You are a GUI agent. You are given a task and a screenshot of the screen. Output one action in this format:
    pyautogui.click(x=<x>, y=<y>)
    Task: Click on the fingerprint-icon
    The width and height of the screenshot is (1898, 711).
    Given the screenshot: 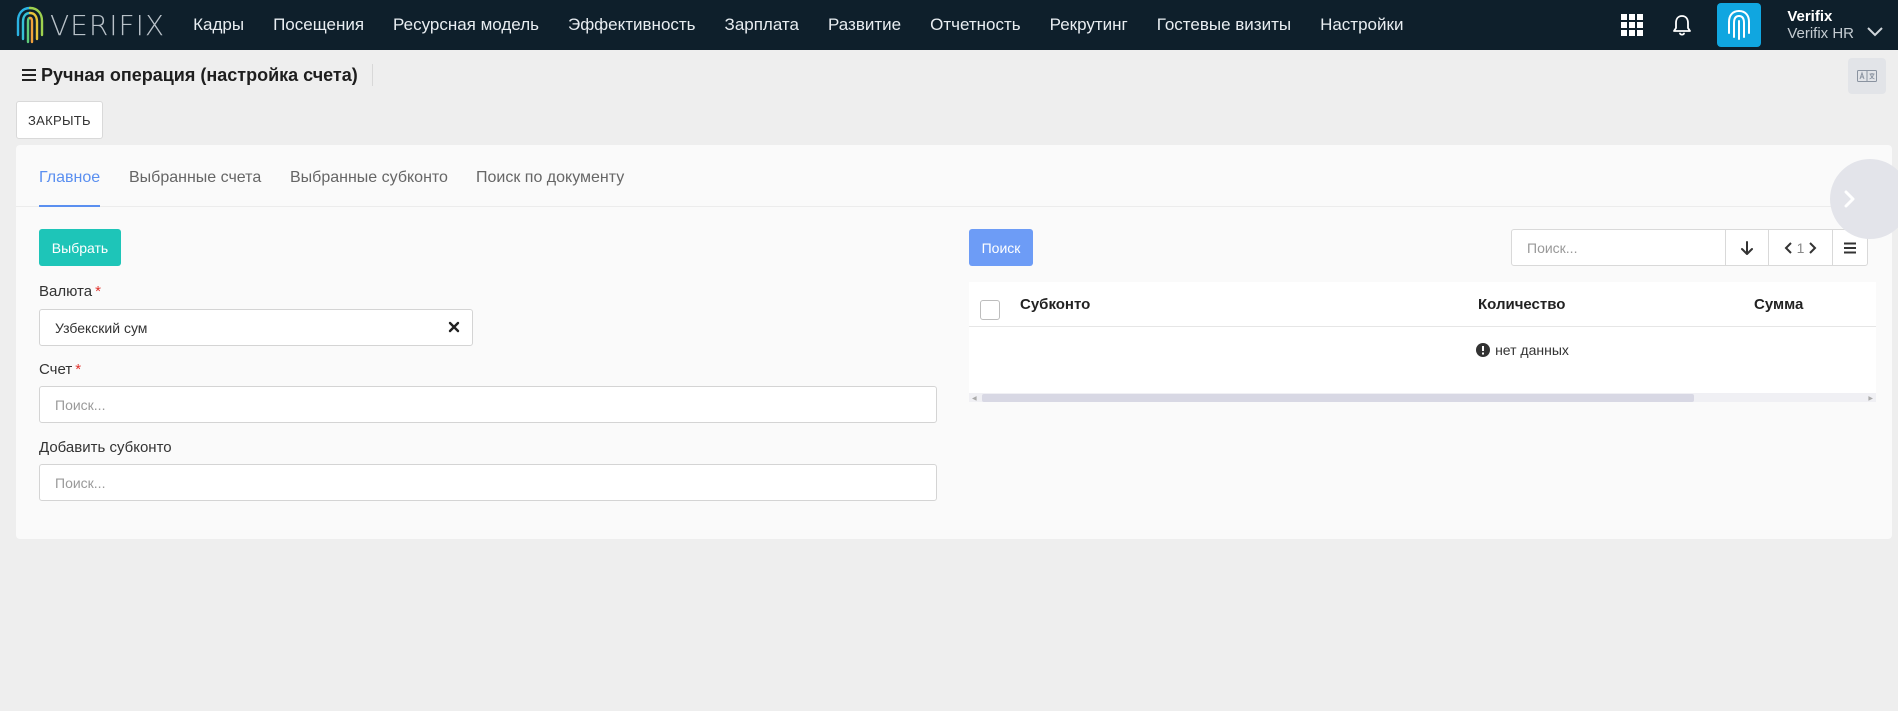 What is the action you would take?
    pyautogui.click(x=1739, y=25)
    